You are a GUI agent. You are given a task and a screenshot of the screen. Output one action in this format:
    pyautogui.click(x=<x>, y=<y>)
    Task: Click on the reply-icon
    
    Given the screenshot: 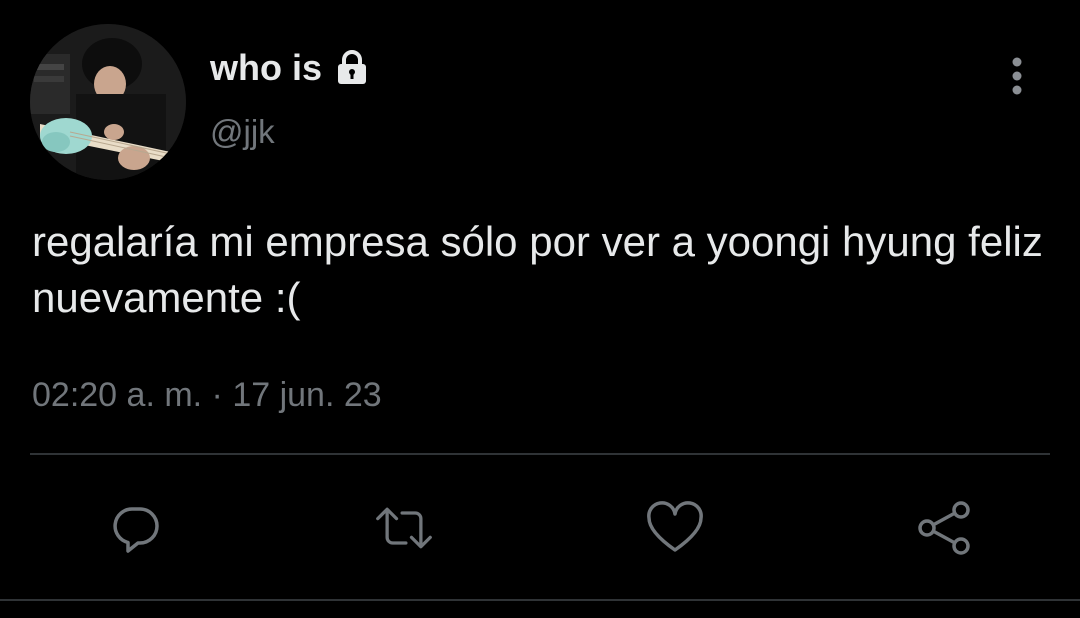 What is the action you would take?
    pyautogui.click(x=136, y=530)
    